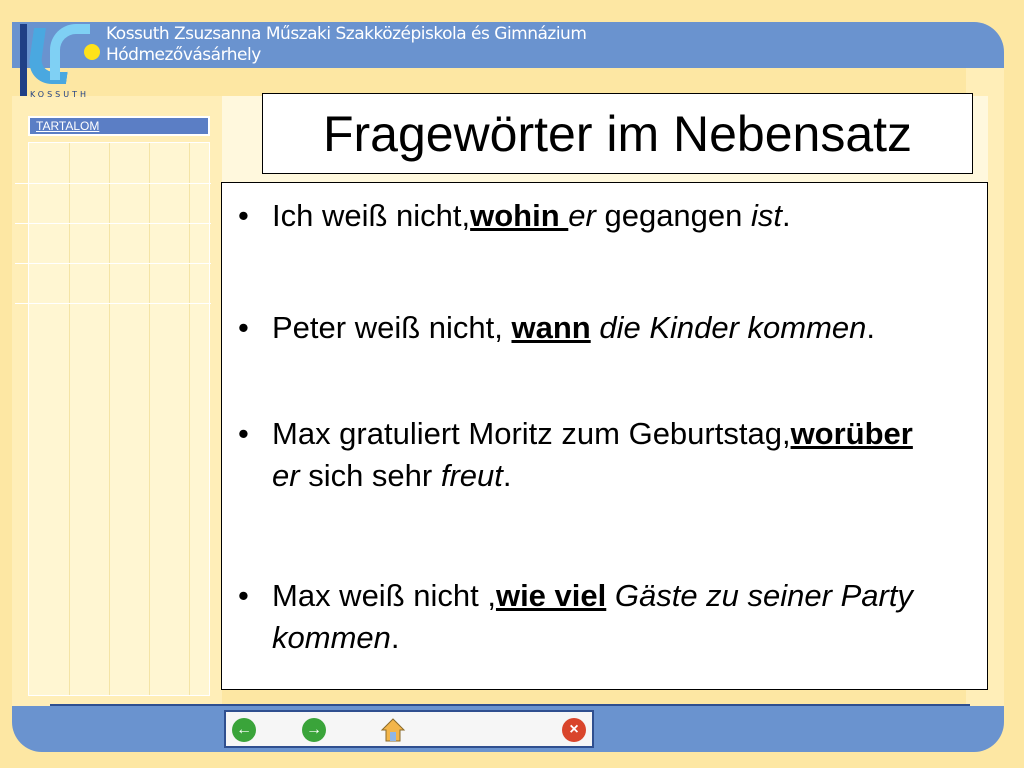  What do you see at coordinates (551, 595) in the screenshot?
I see `question-word: wie viel` at bounding box center [551, 595].